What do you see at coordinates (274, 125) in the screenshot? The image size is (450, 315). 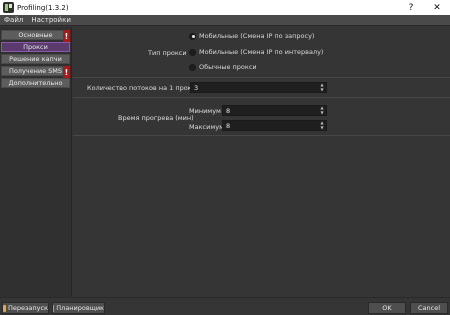 I see `warmup-max-spinbox: 8 ▲ ▼` at bounding box center [274, 125].